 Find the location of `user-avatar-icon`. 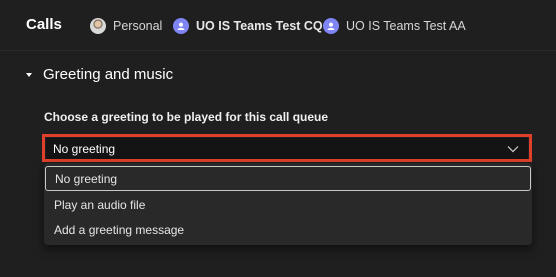

user-avatar-icon is located at coordinates (98, 26).